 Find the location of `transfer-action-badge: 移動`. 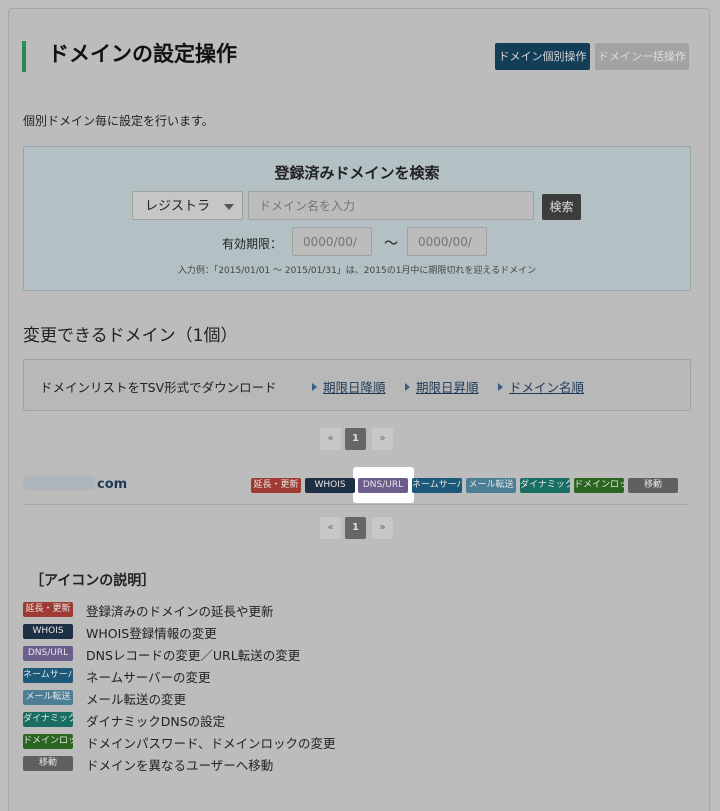

transfer-action-badge: 移動 is located at coordinates (653, 485).